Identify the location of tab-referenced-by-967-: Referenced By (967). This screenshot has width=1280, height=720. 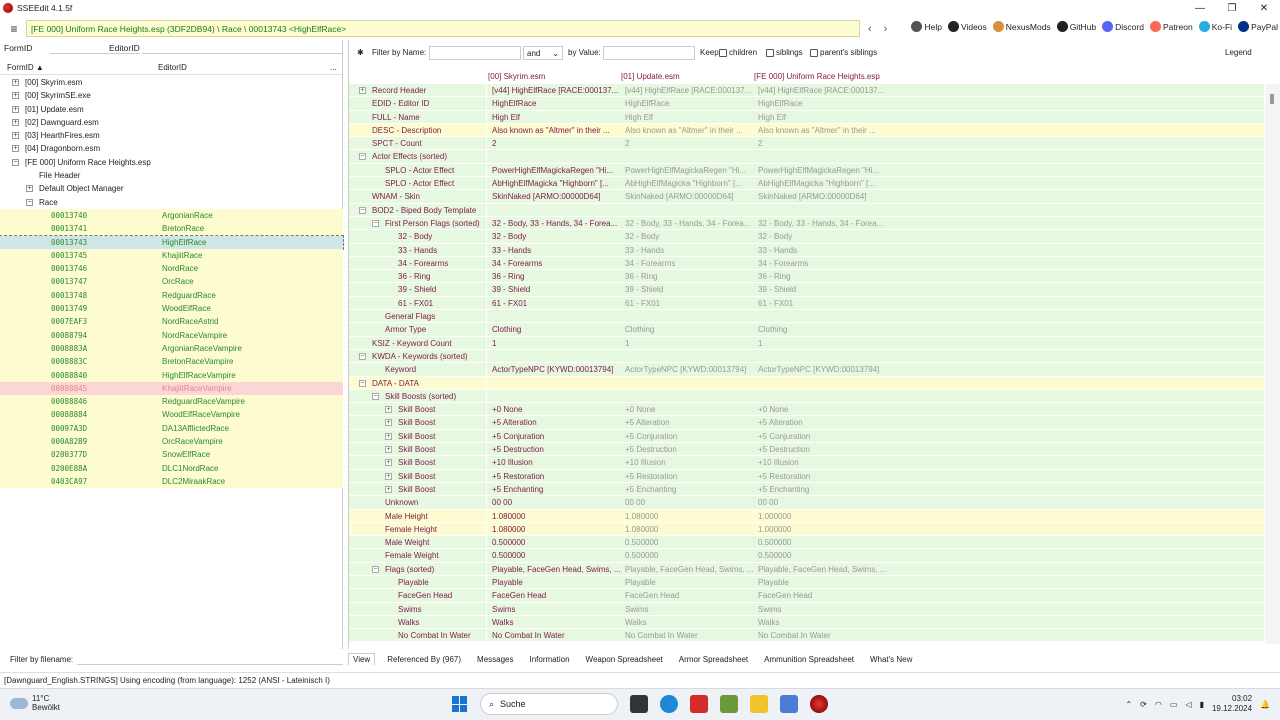
(424, 659).